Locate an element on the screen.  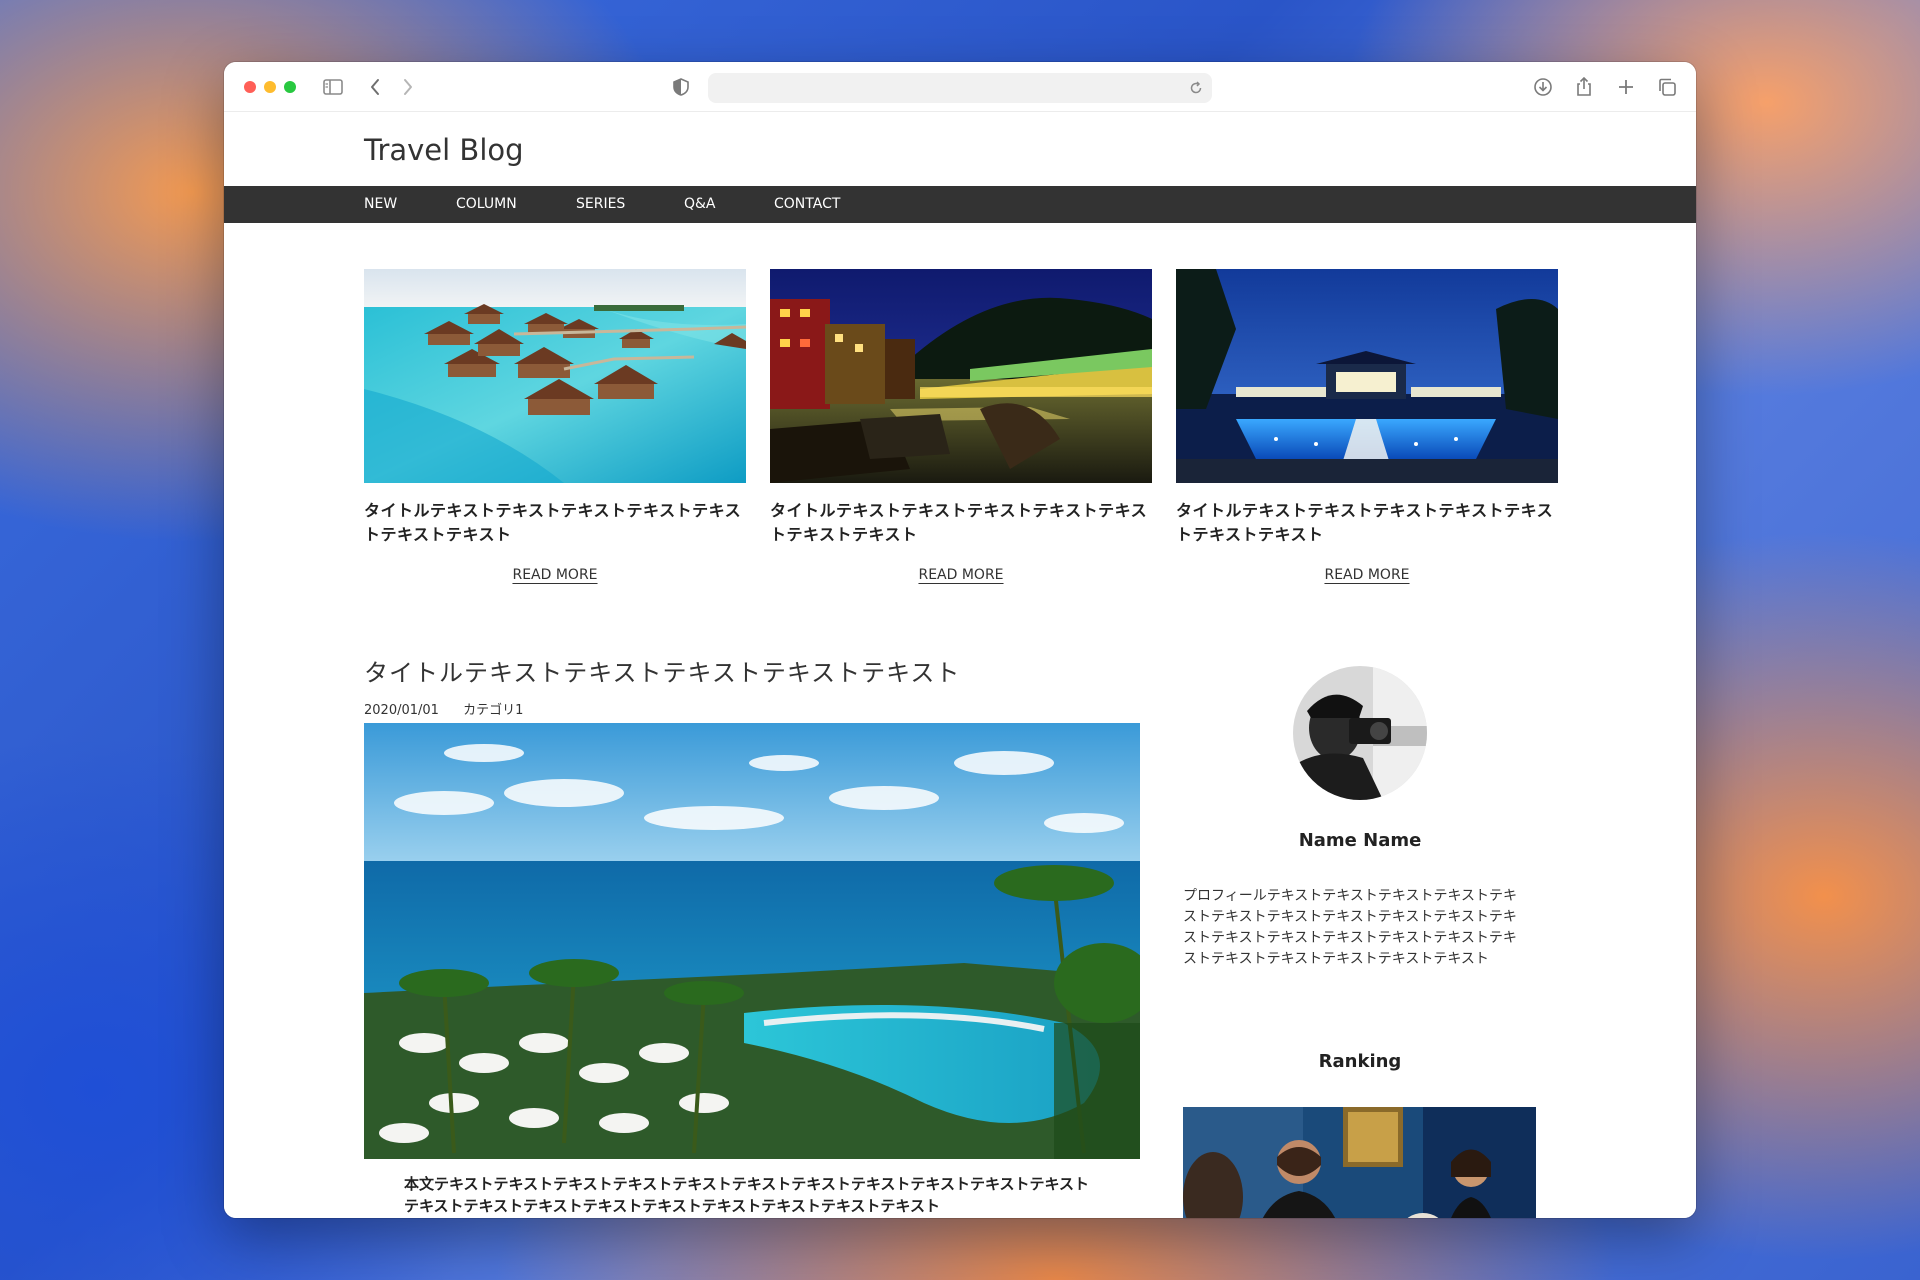
nav-item-column: COLUMN is located at coordinates (486, 204).